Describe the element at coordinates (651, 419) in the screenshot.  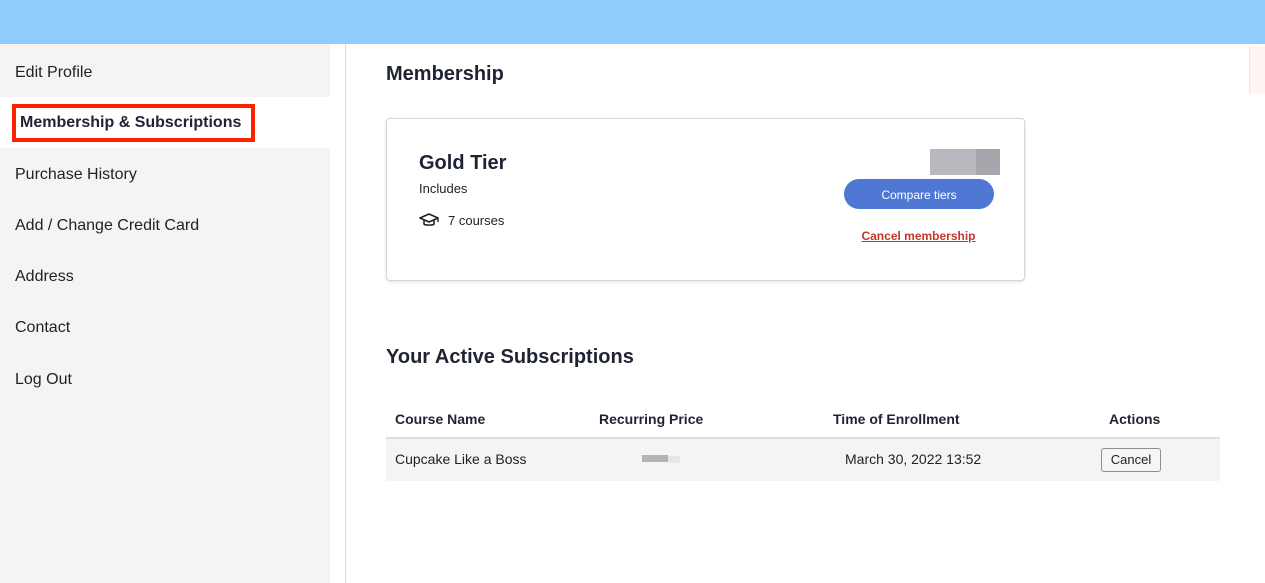
I see `column-header-recurring-price: Recurring Price` at that location.